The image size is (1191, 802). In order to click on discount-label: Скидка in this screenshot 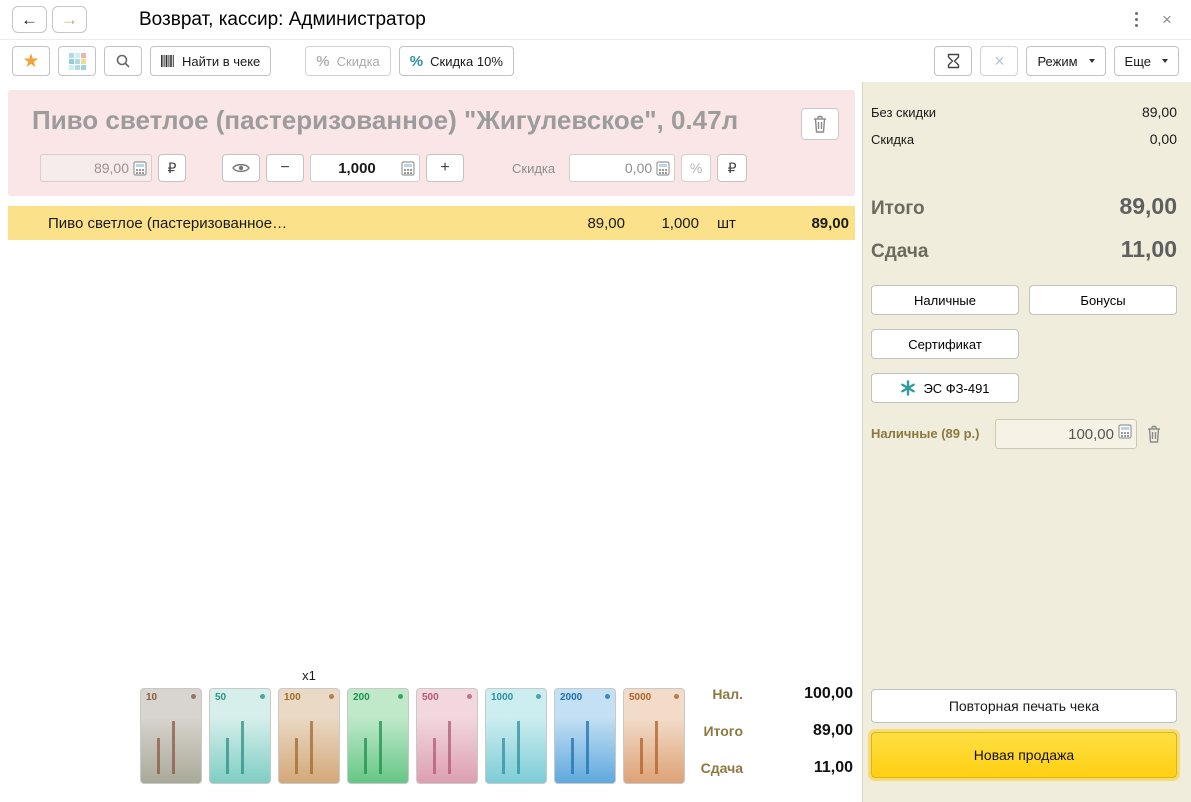, I will do `click(893, 139)`.